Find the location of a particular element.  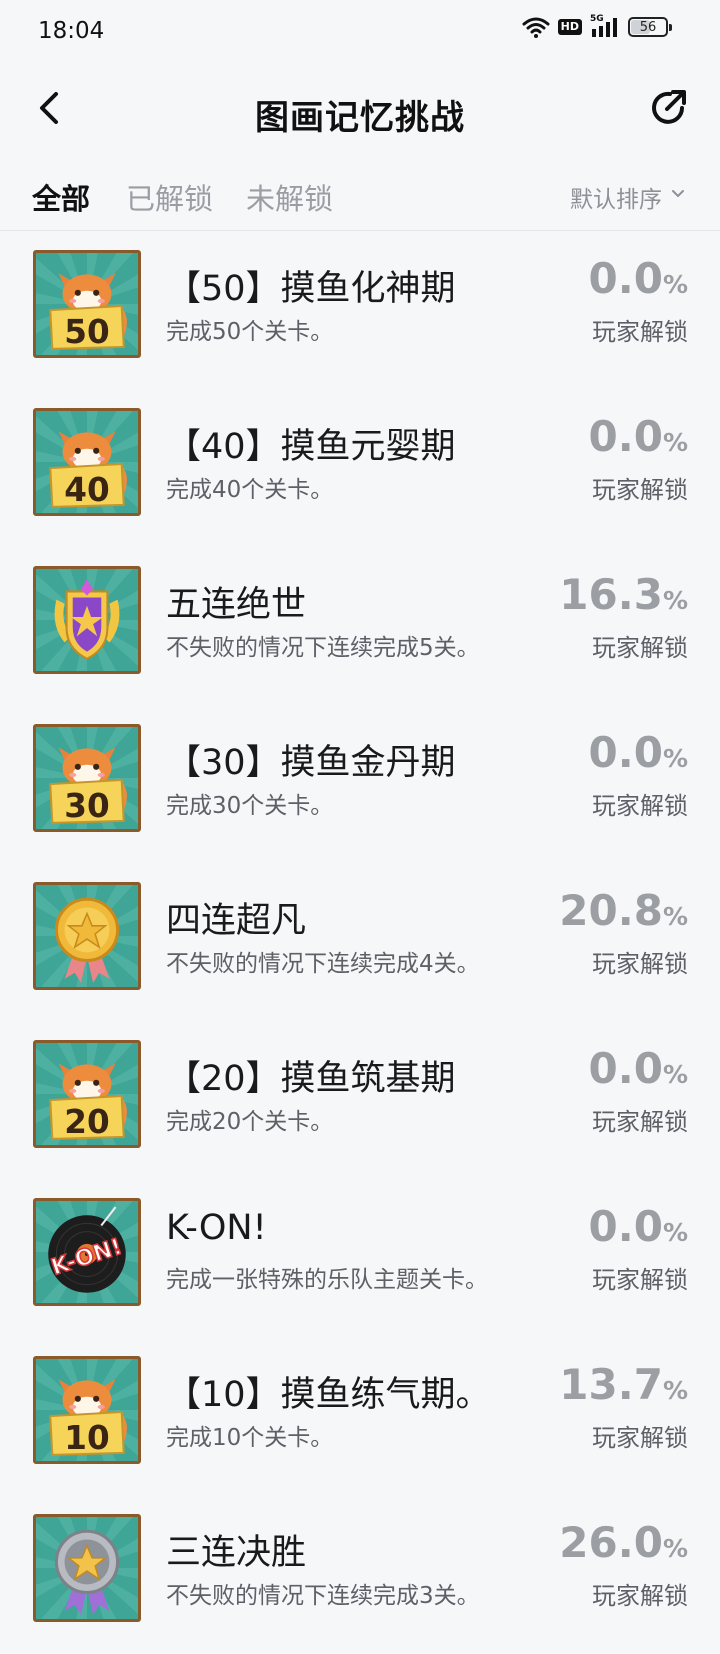

achievement-title: 四连超凡 is located at coordinates (236, 921).